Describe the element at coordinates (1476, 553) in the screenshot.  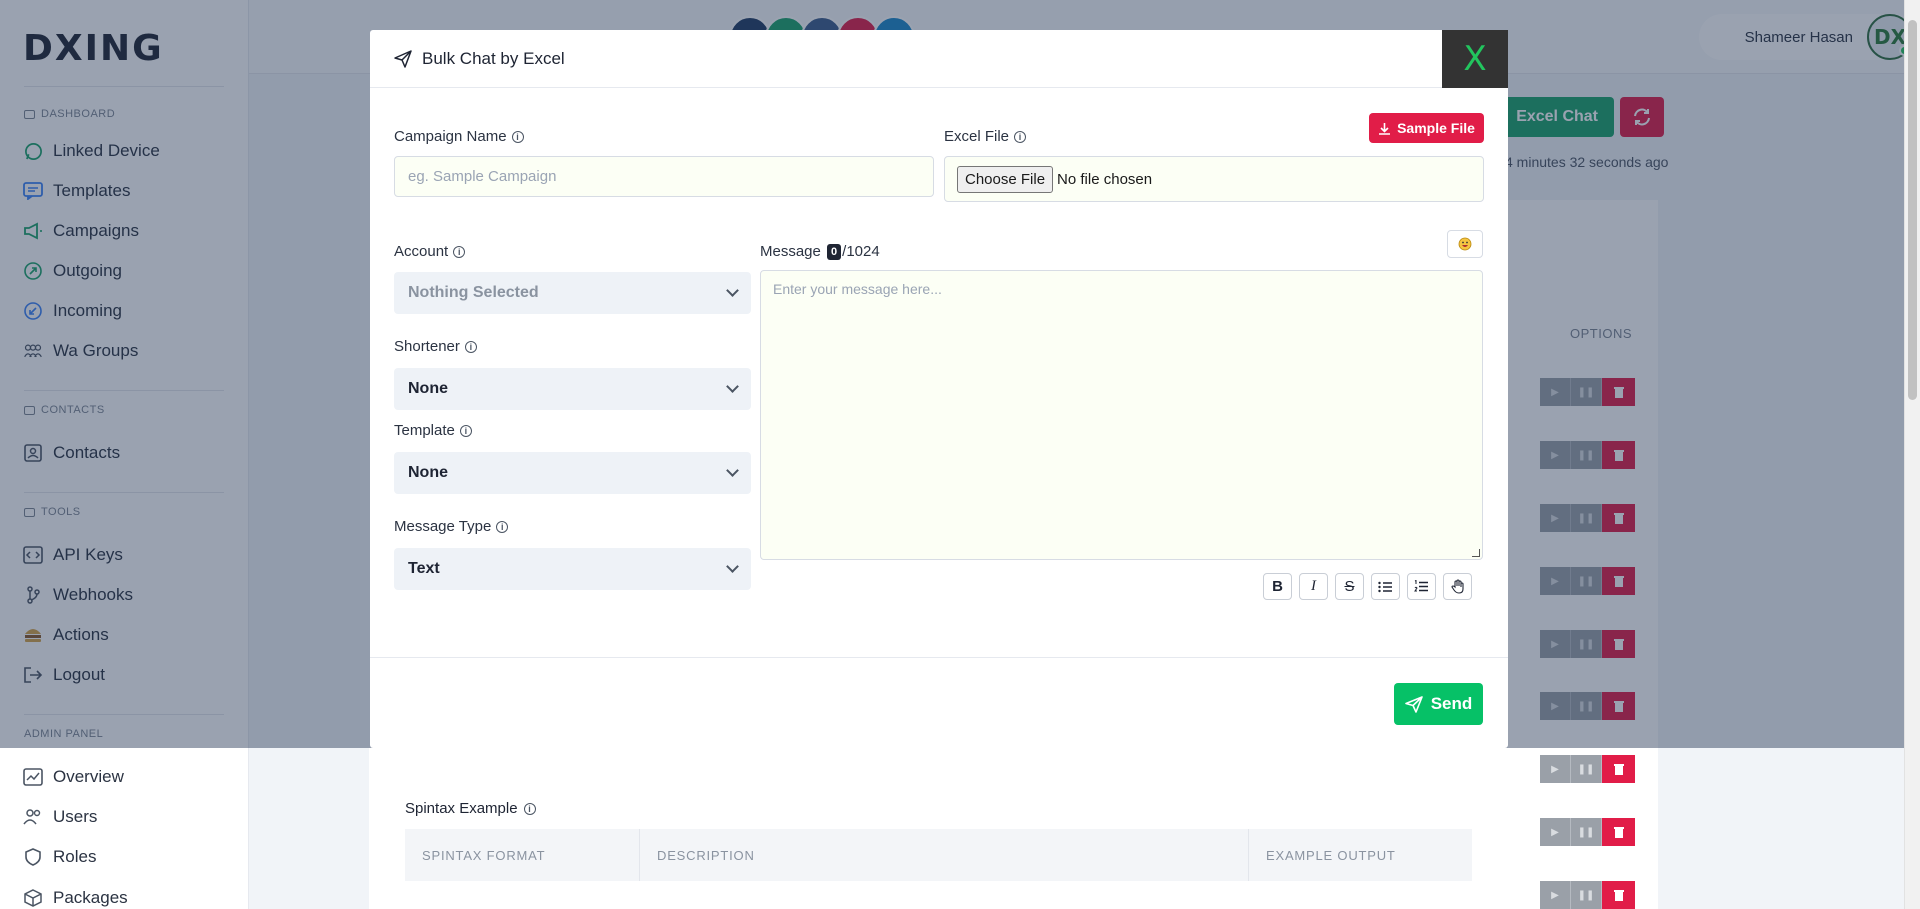
I see `resize-handle` at that location.